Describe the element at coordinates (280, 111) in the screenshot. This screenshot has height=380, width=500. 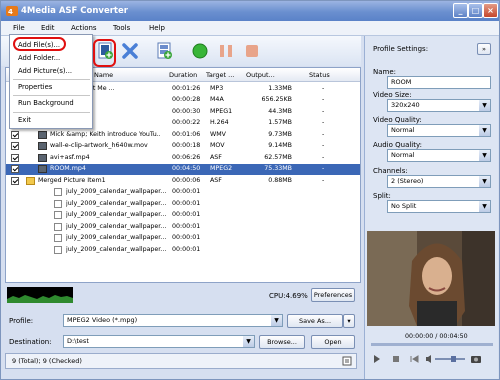
I see `row-output: 44.3MB` at that location.